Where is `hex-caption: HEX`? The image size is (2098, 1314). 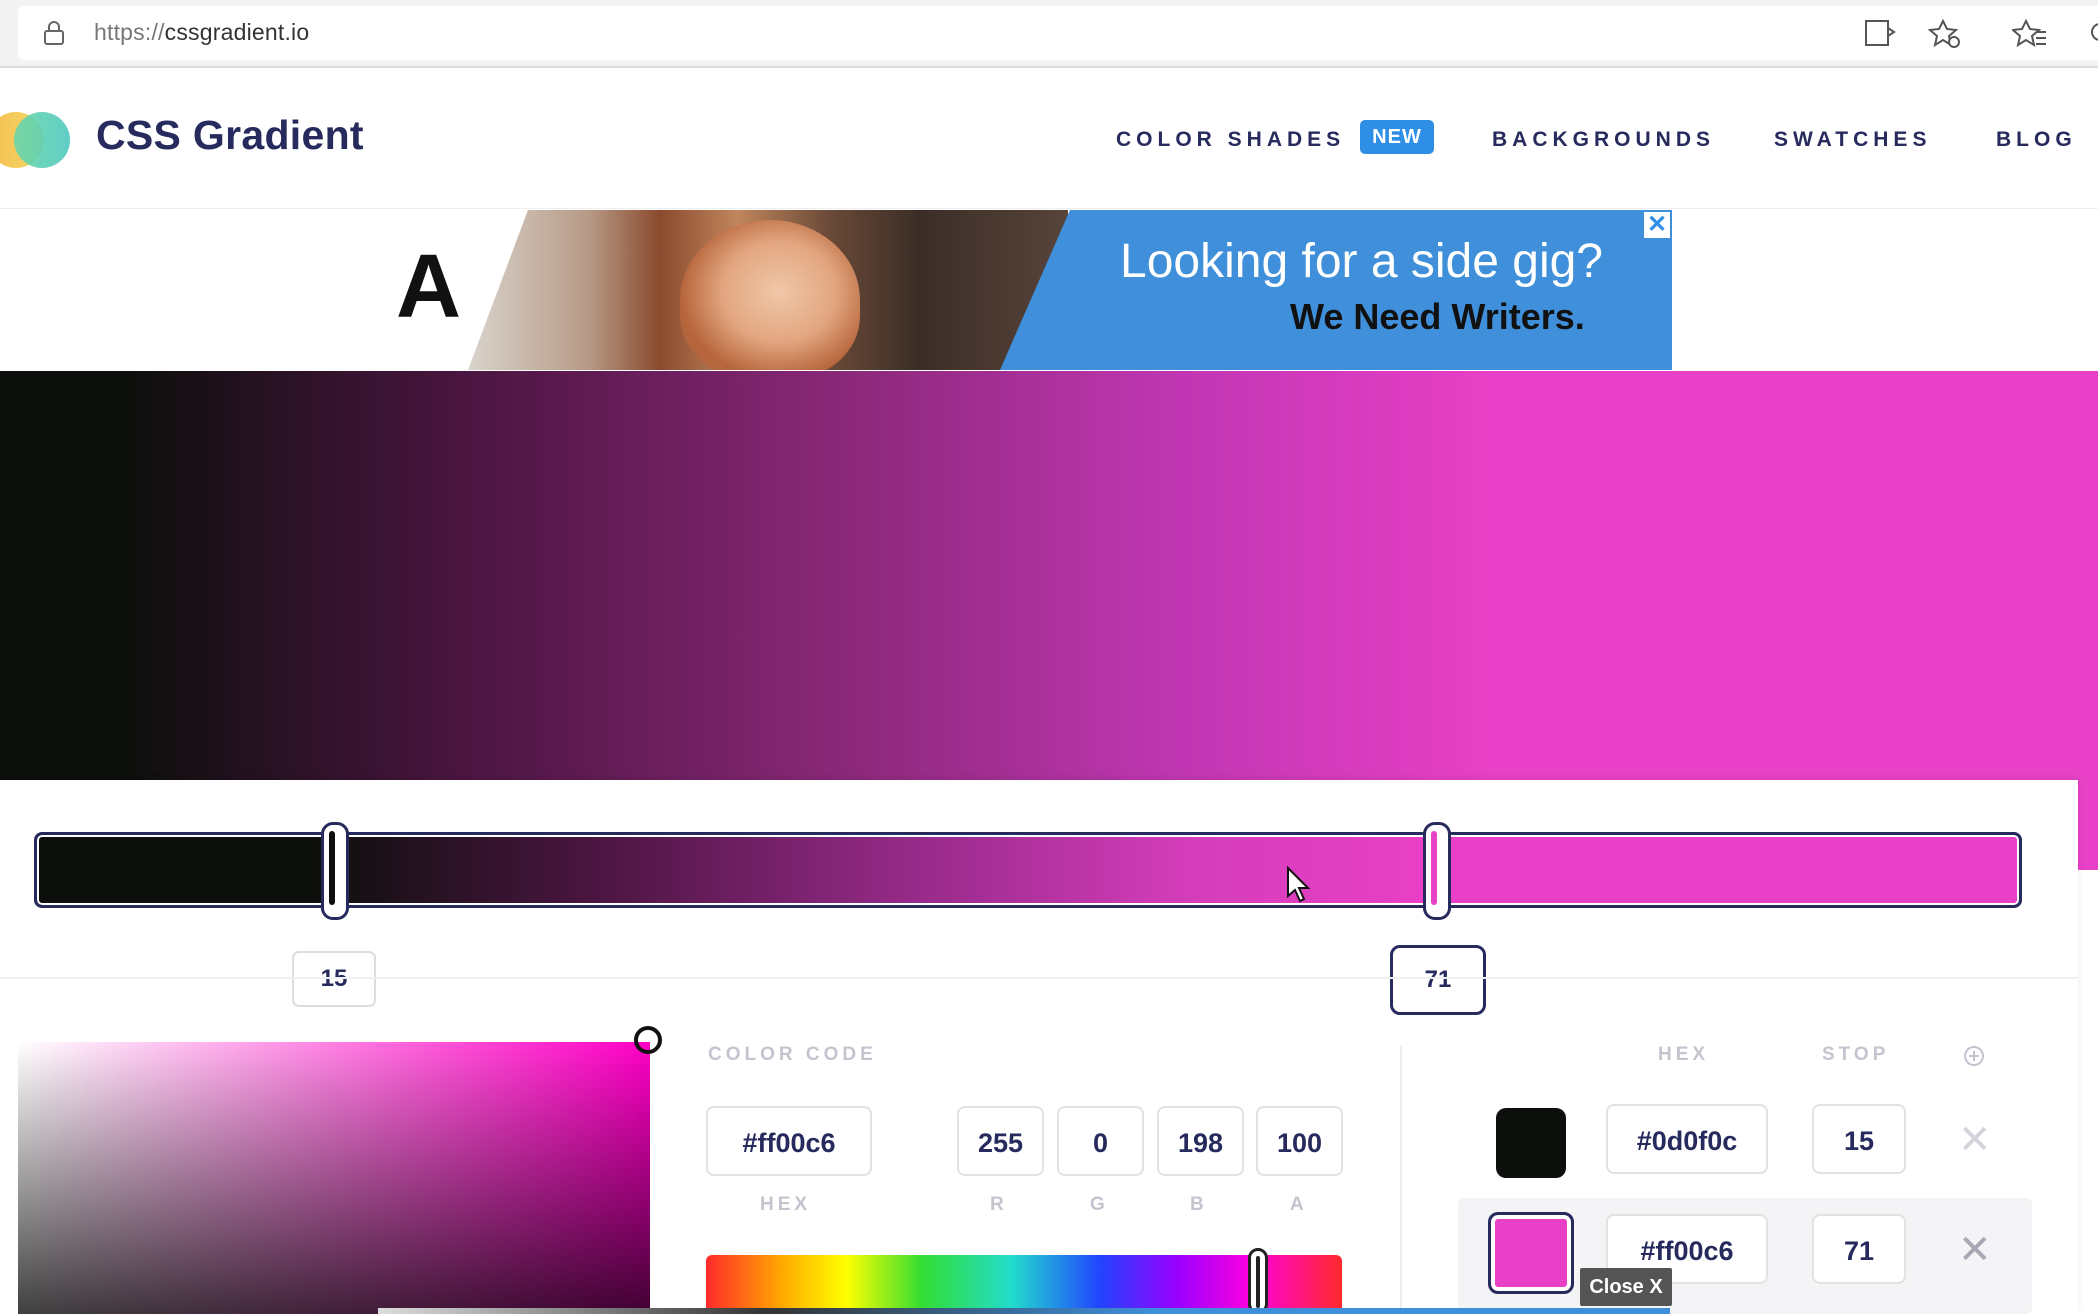 hex-caption: HEX is located at coordinates (786, 1204).